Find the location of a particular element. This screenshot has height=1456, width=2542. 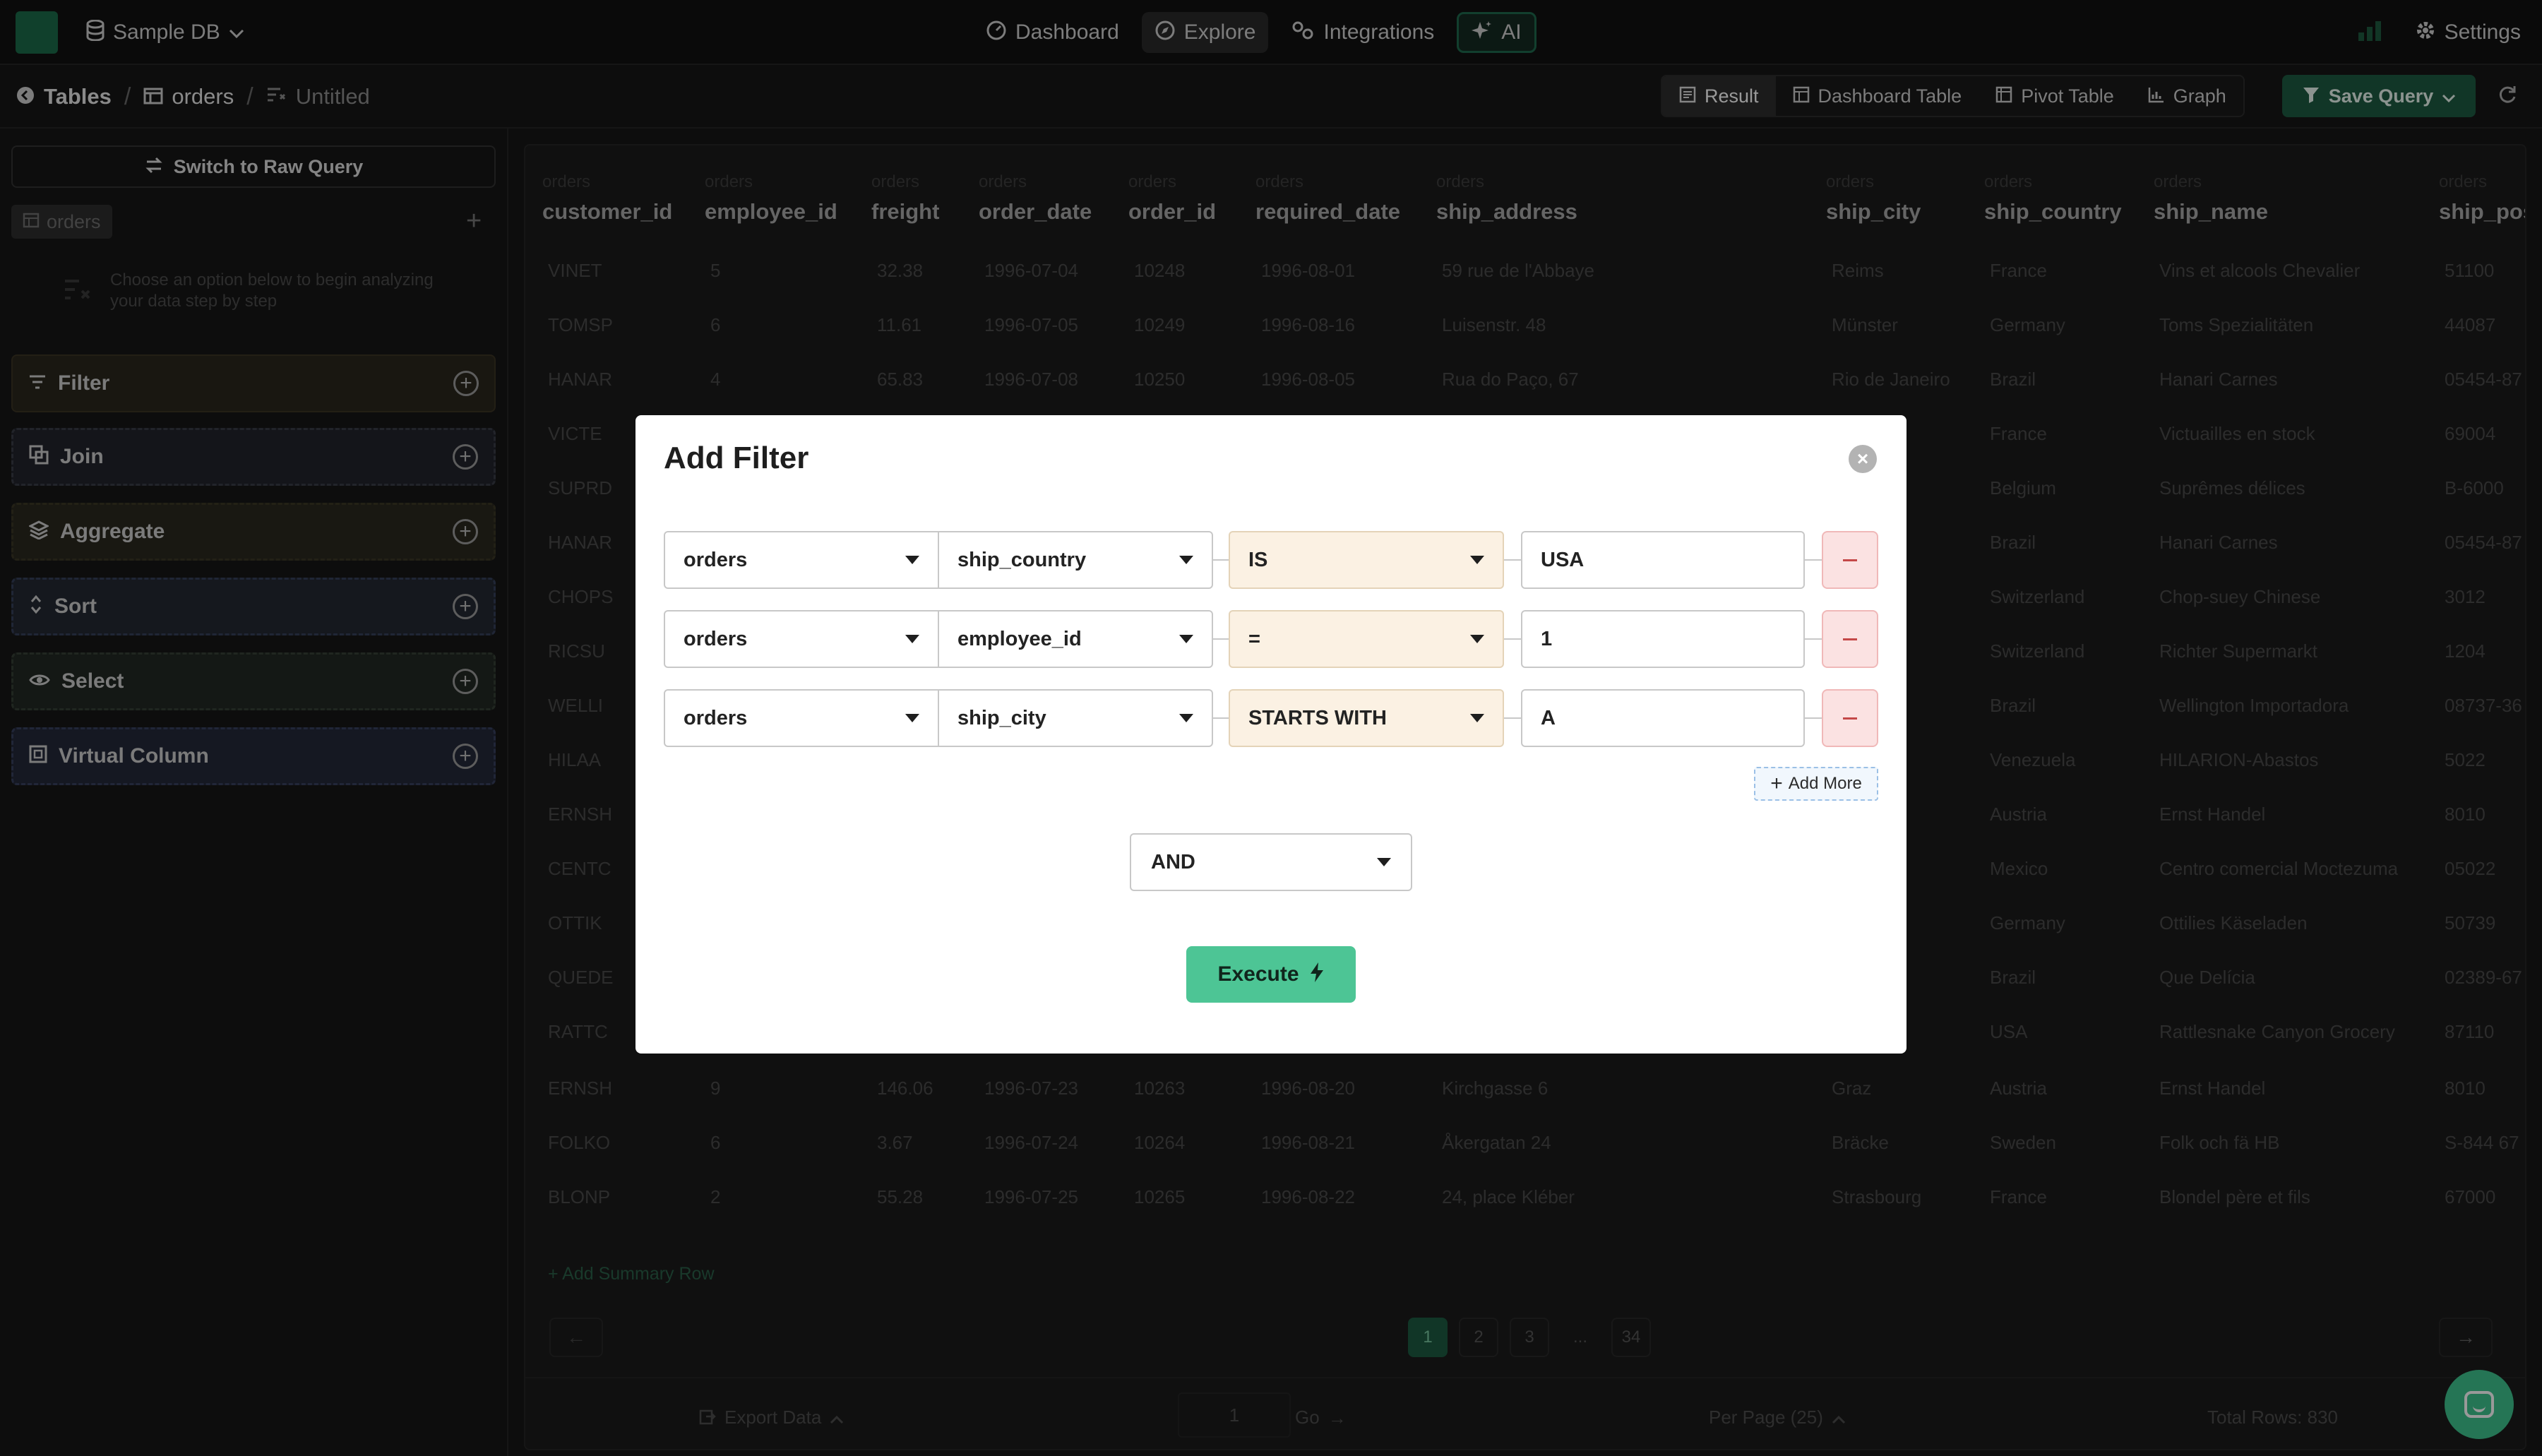

filter-operator-select: STARTS WITH is located at coordinates (1366, 718).